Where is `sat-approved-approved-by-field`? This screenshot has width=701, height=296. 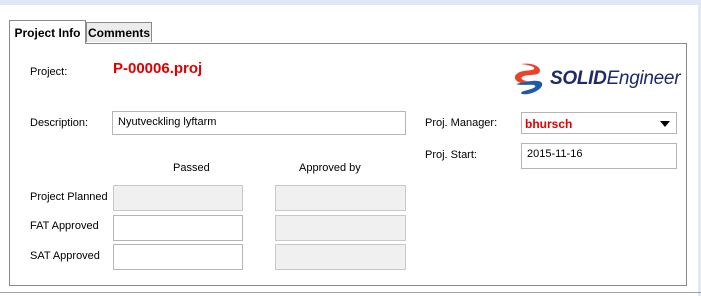
sat-approved-approved-by-field is located at coordinates (340, 257).